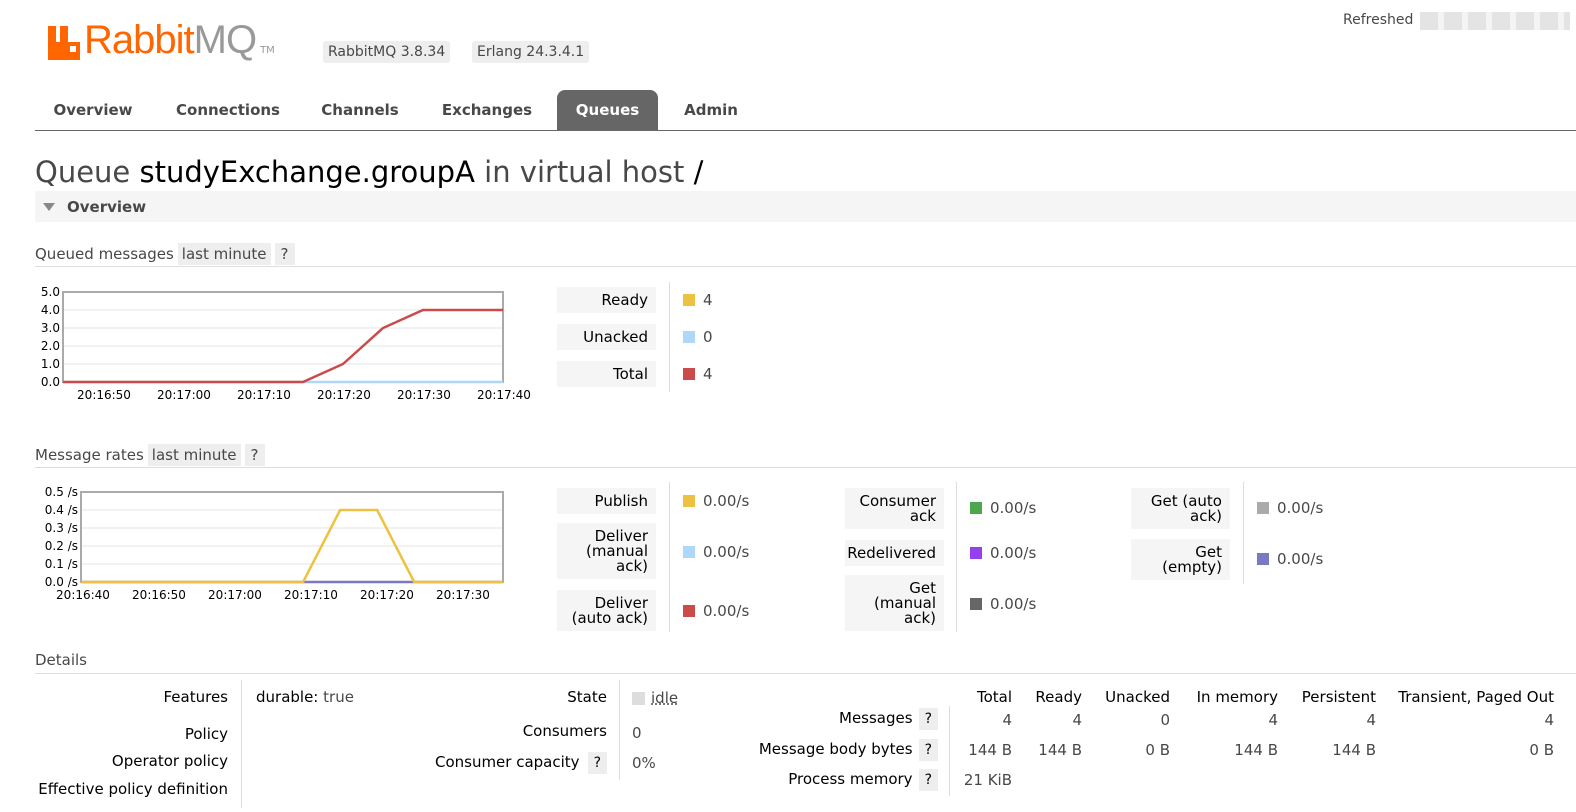  What do you see at coordinates (307, 172) in the screenshot?
I see `queue-name: studyExchange.groupA` at bounding box center [307, 172].